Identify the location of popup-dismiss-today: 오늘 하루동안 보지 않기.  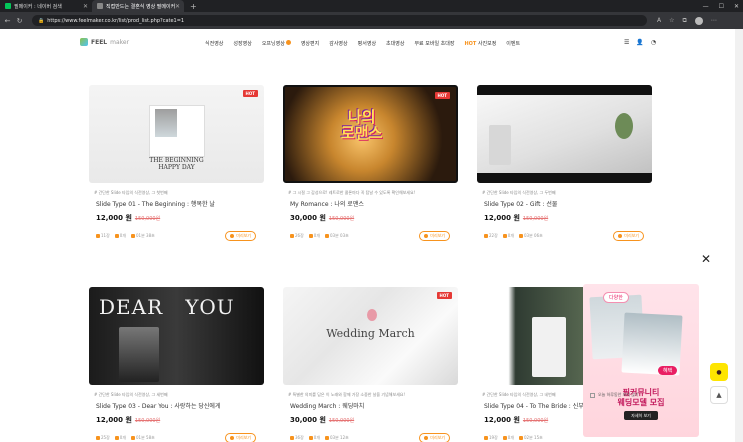
(614, 395).